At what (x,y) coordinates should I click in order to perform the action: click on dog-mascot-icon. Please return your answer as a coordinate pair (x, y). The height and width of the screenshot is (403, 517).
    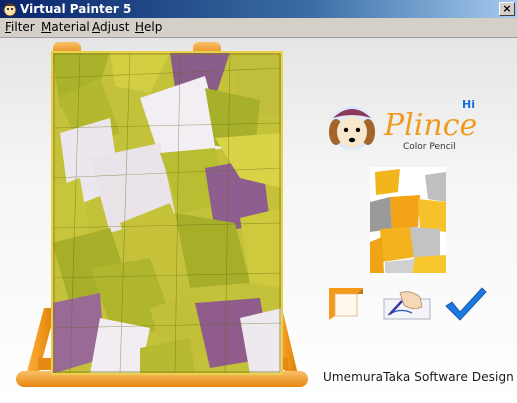
    Looking at the image, I should click on (352, 128).